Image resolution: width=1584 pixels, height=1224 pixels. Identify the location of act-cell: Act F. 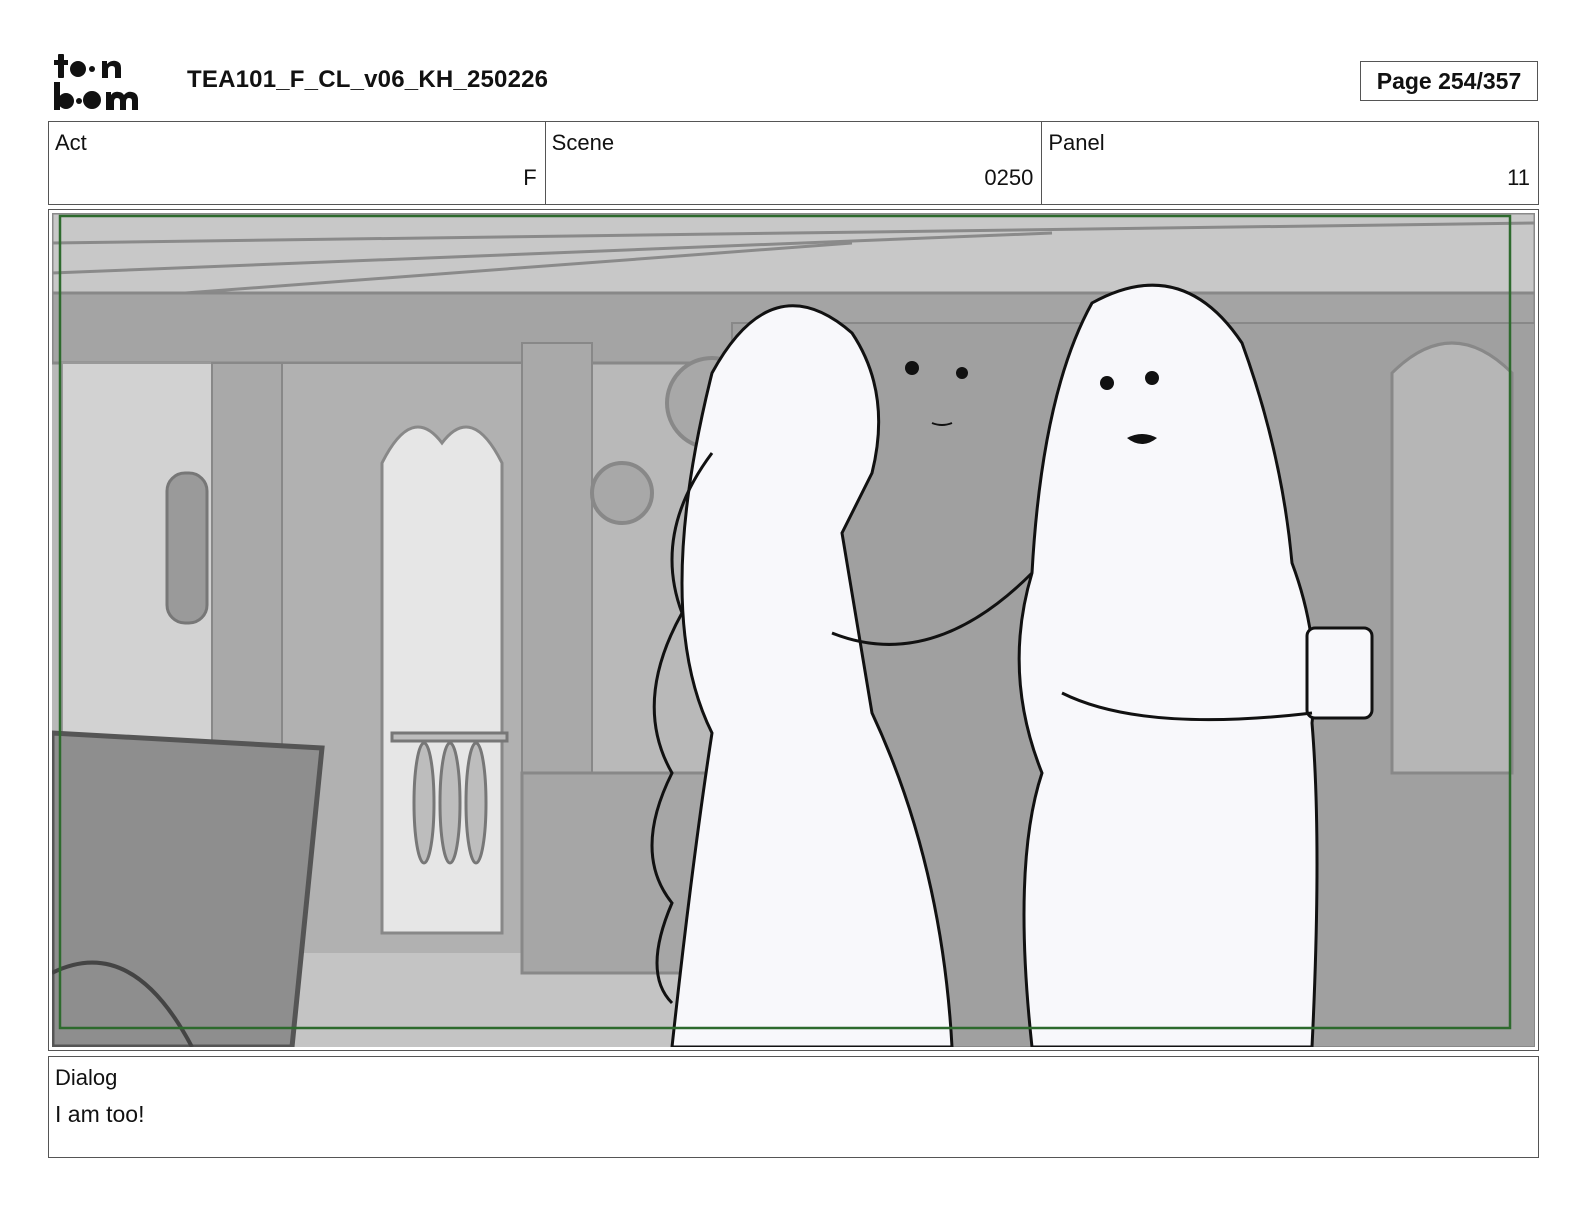
(297, 163).